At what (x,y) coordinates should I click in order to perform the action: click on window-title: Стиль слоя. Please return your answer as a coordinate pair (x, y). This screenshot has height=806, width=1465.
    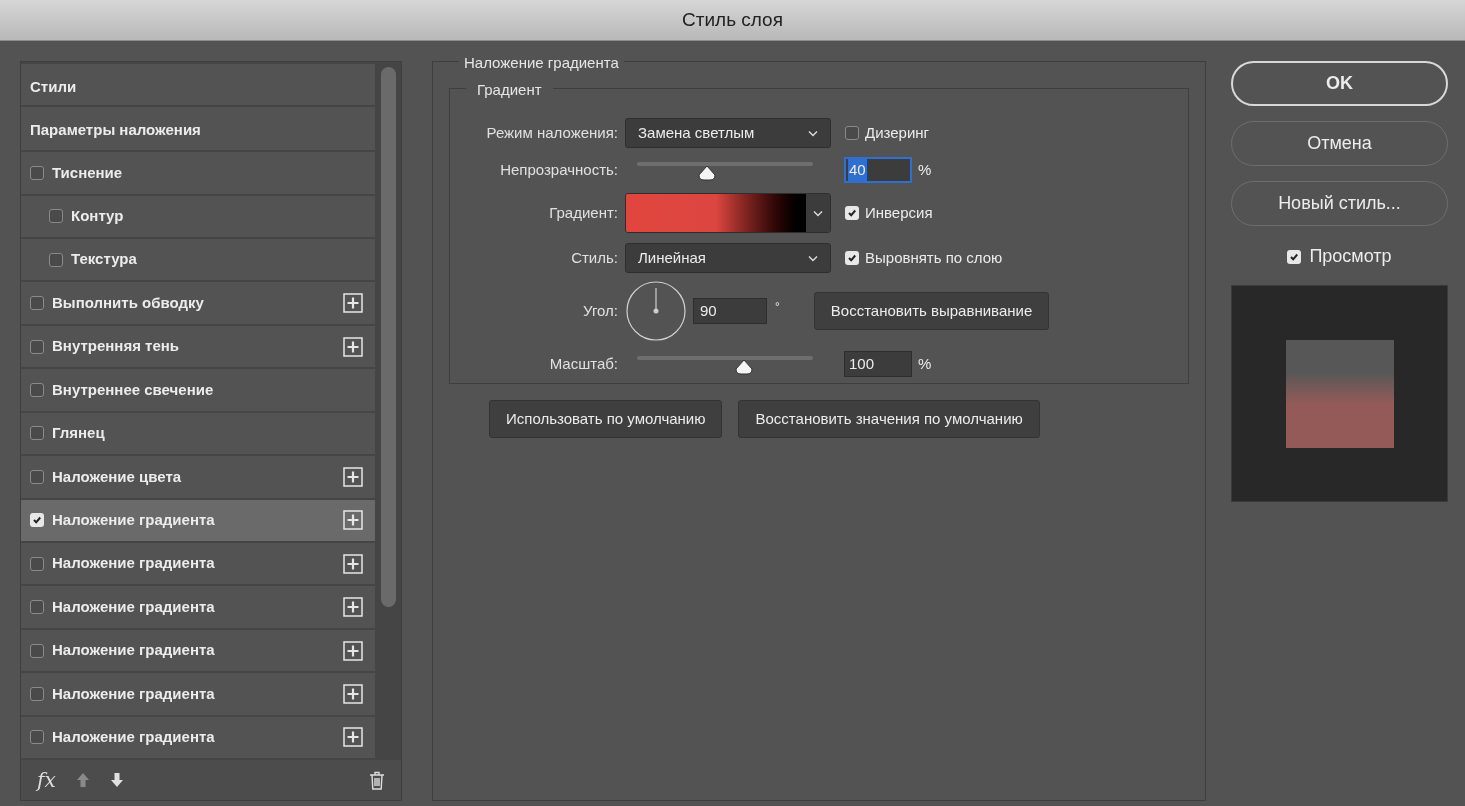
    Looking at the image, I should click on (732, 20).